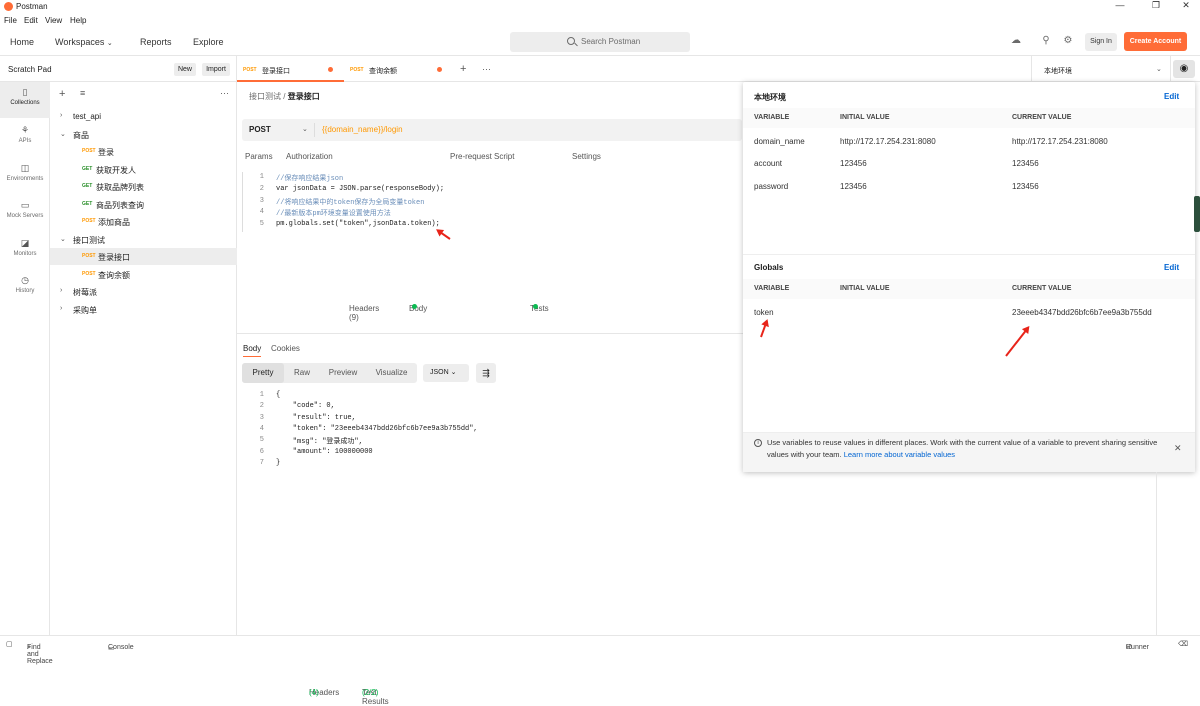  What do you see at coordinates (143, 274) in the screenshot?
I see `tree-request: POST 查询余额` at bounding box center [143, 274].